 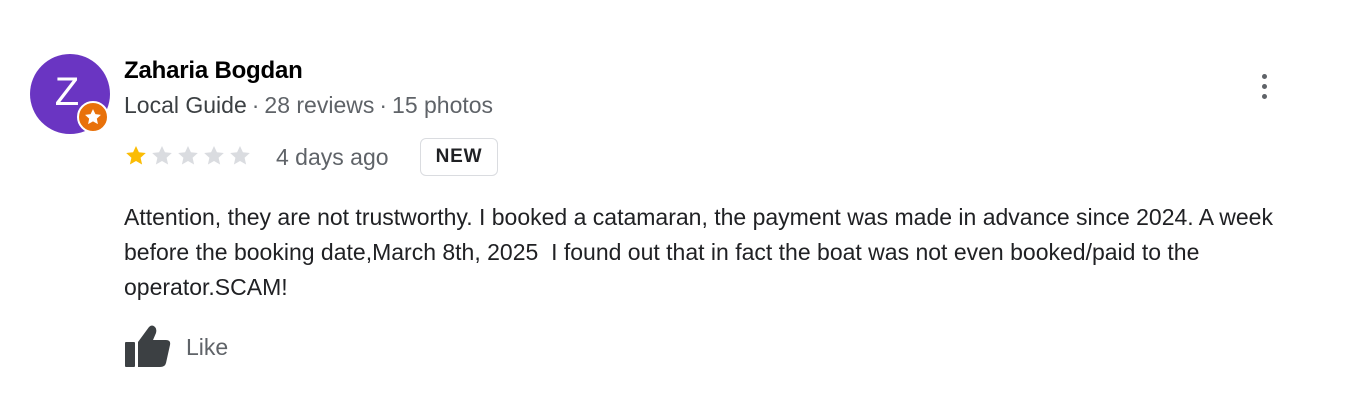 I want to click on like-button: Like, so click(x=175, y=347).